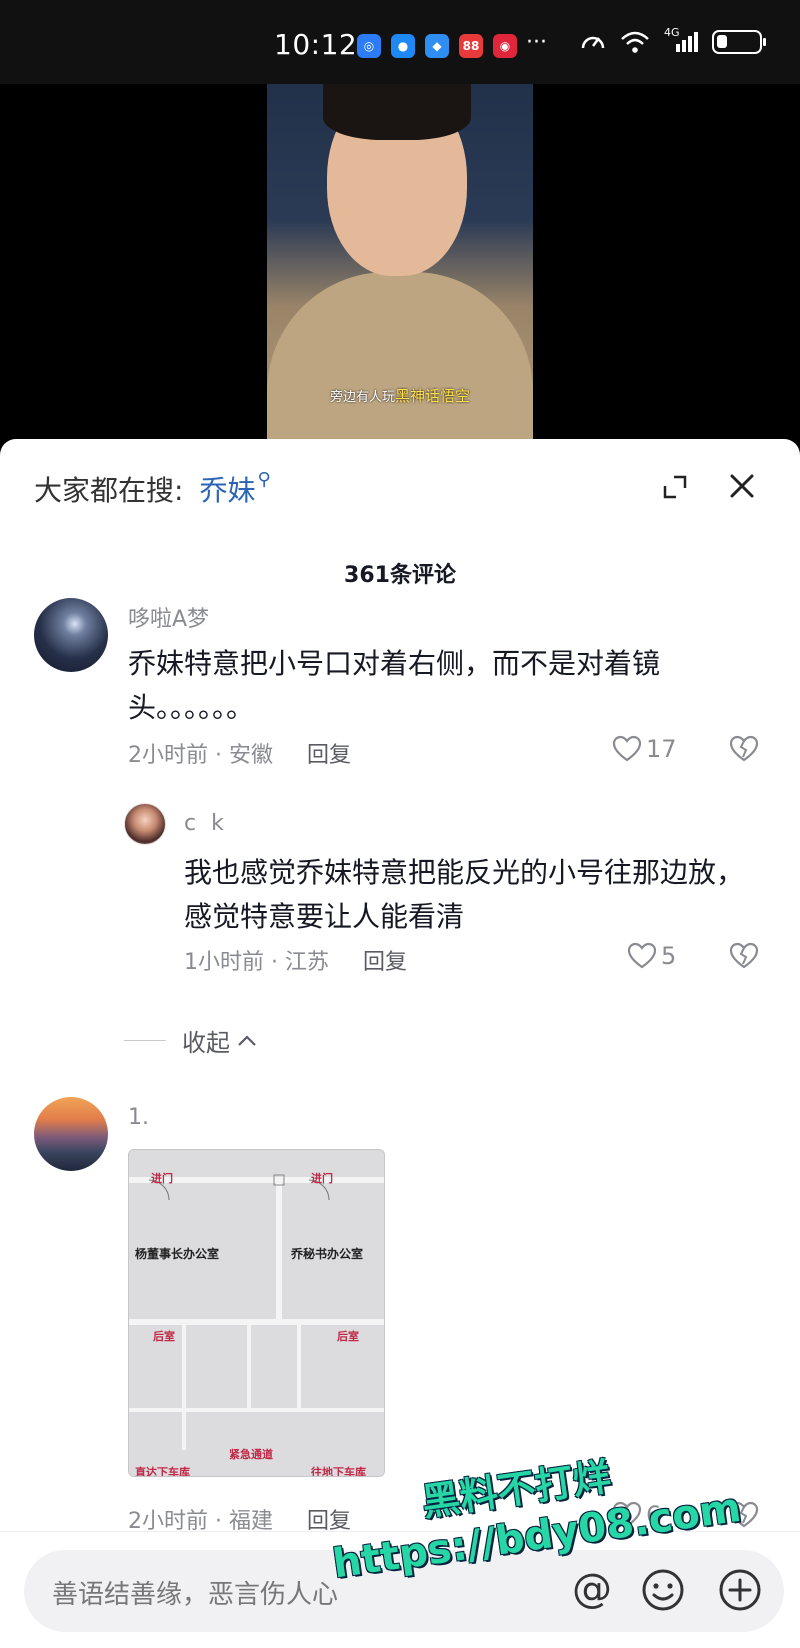 This screenshot has height=1648, width=800. Describe the element at coordinates (536, 42) in the screenshot. I see `more-notifications-icon: ···` at that location.